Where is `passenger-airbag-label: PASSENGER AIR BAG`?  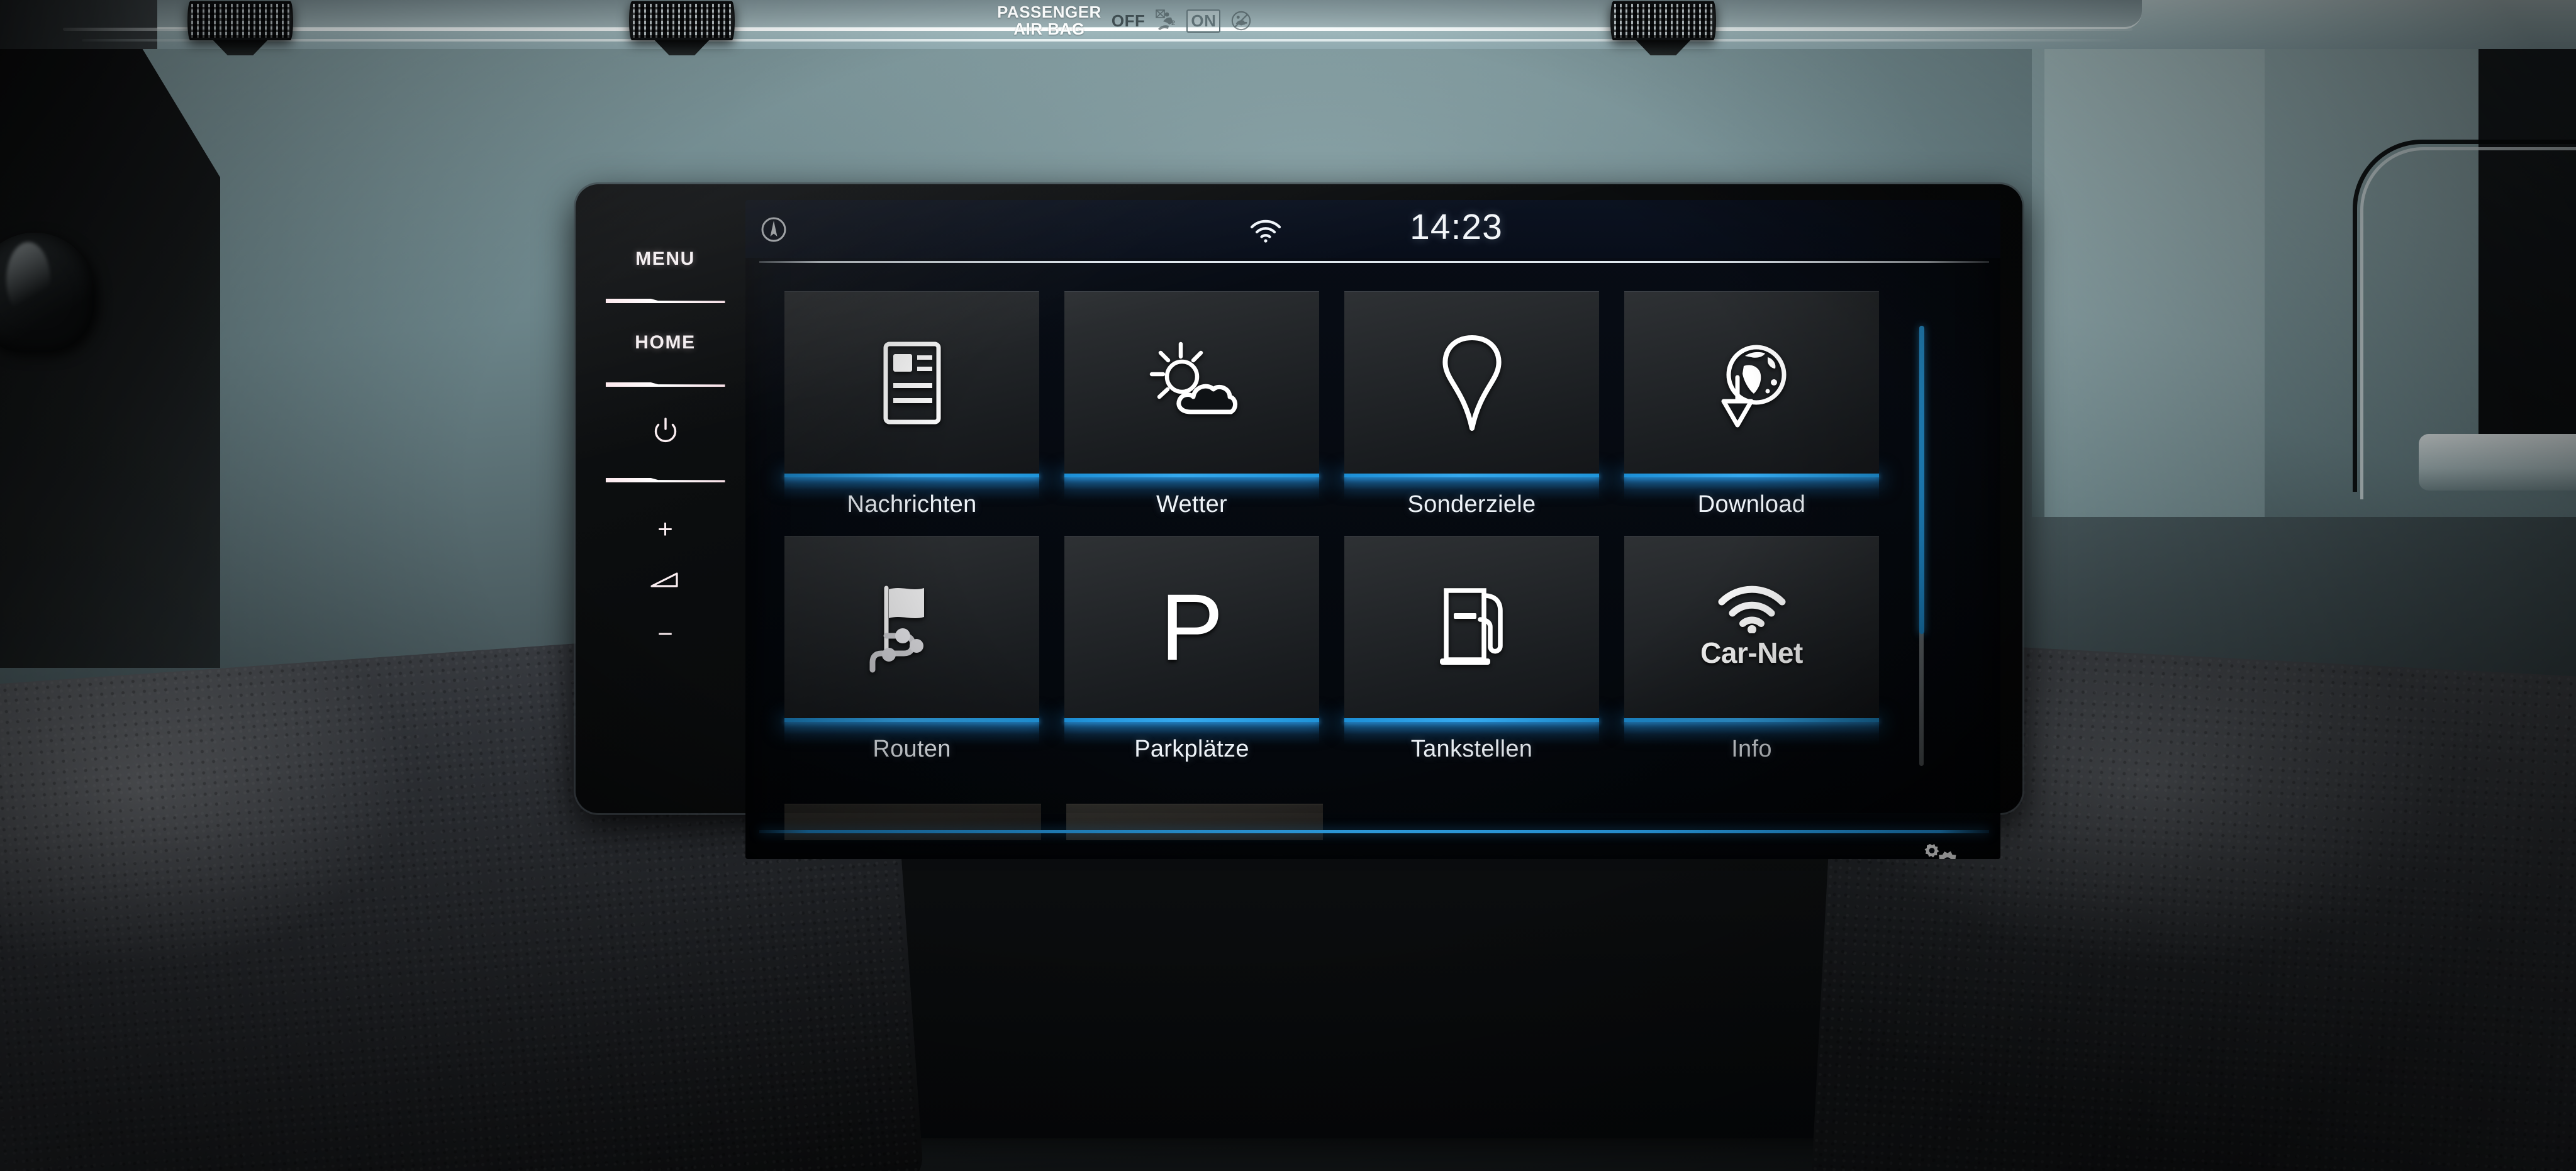 passenger-airbag-label: PASSENGER AIR BAG is located at coordinates (1049, 20).